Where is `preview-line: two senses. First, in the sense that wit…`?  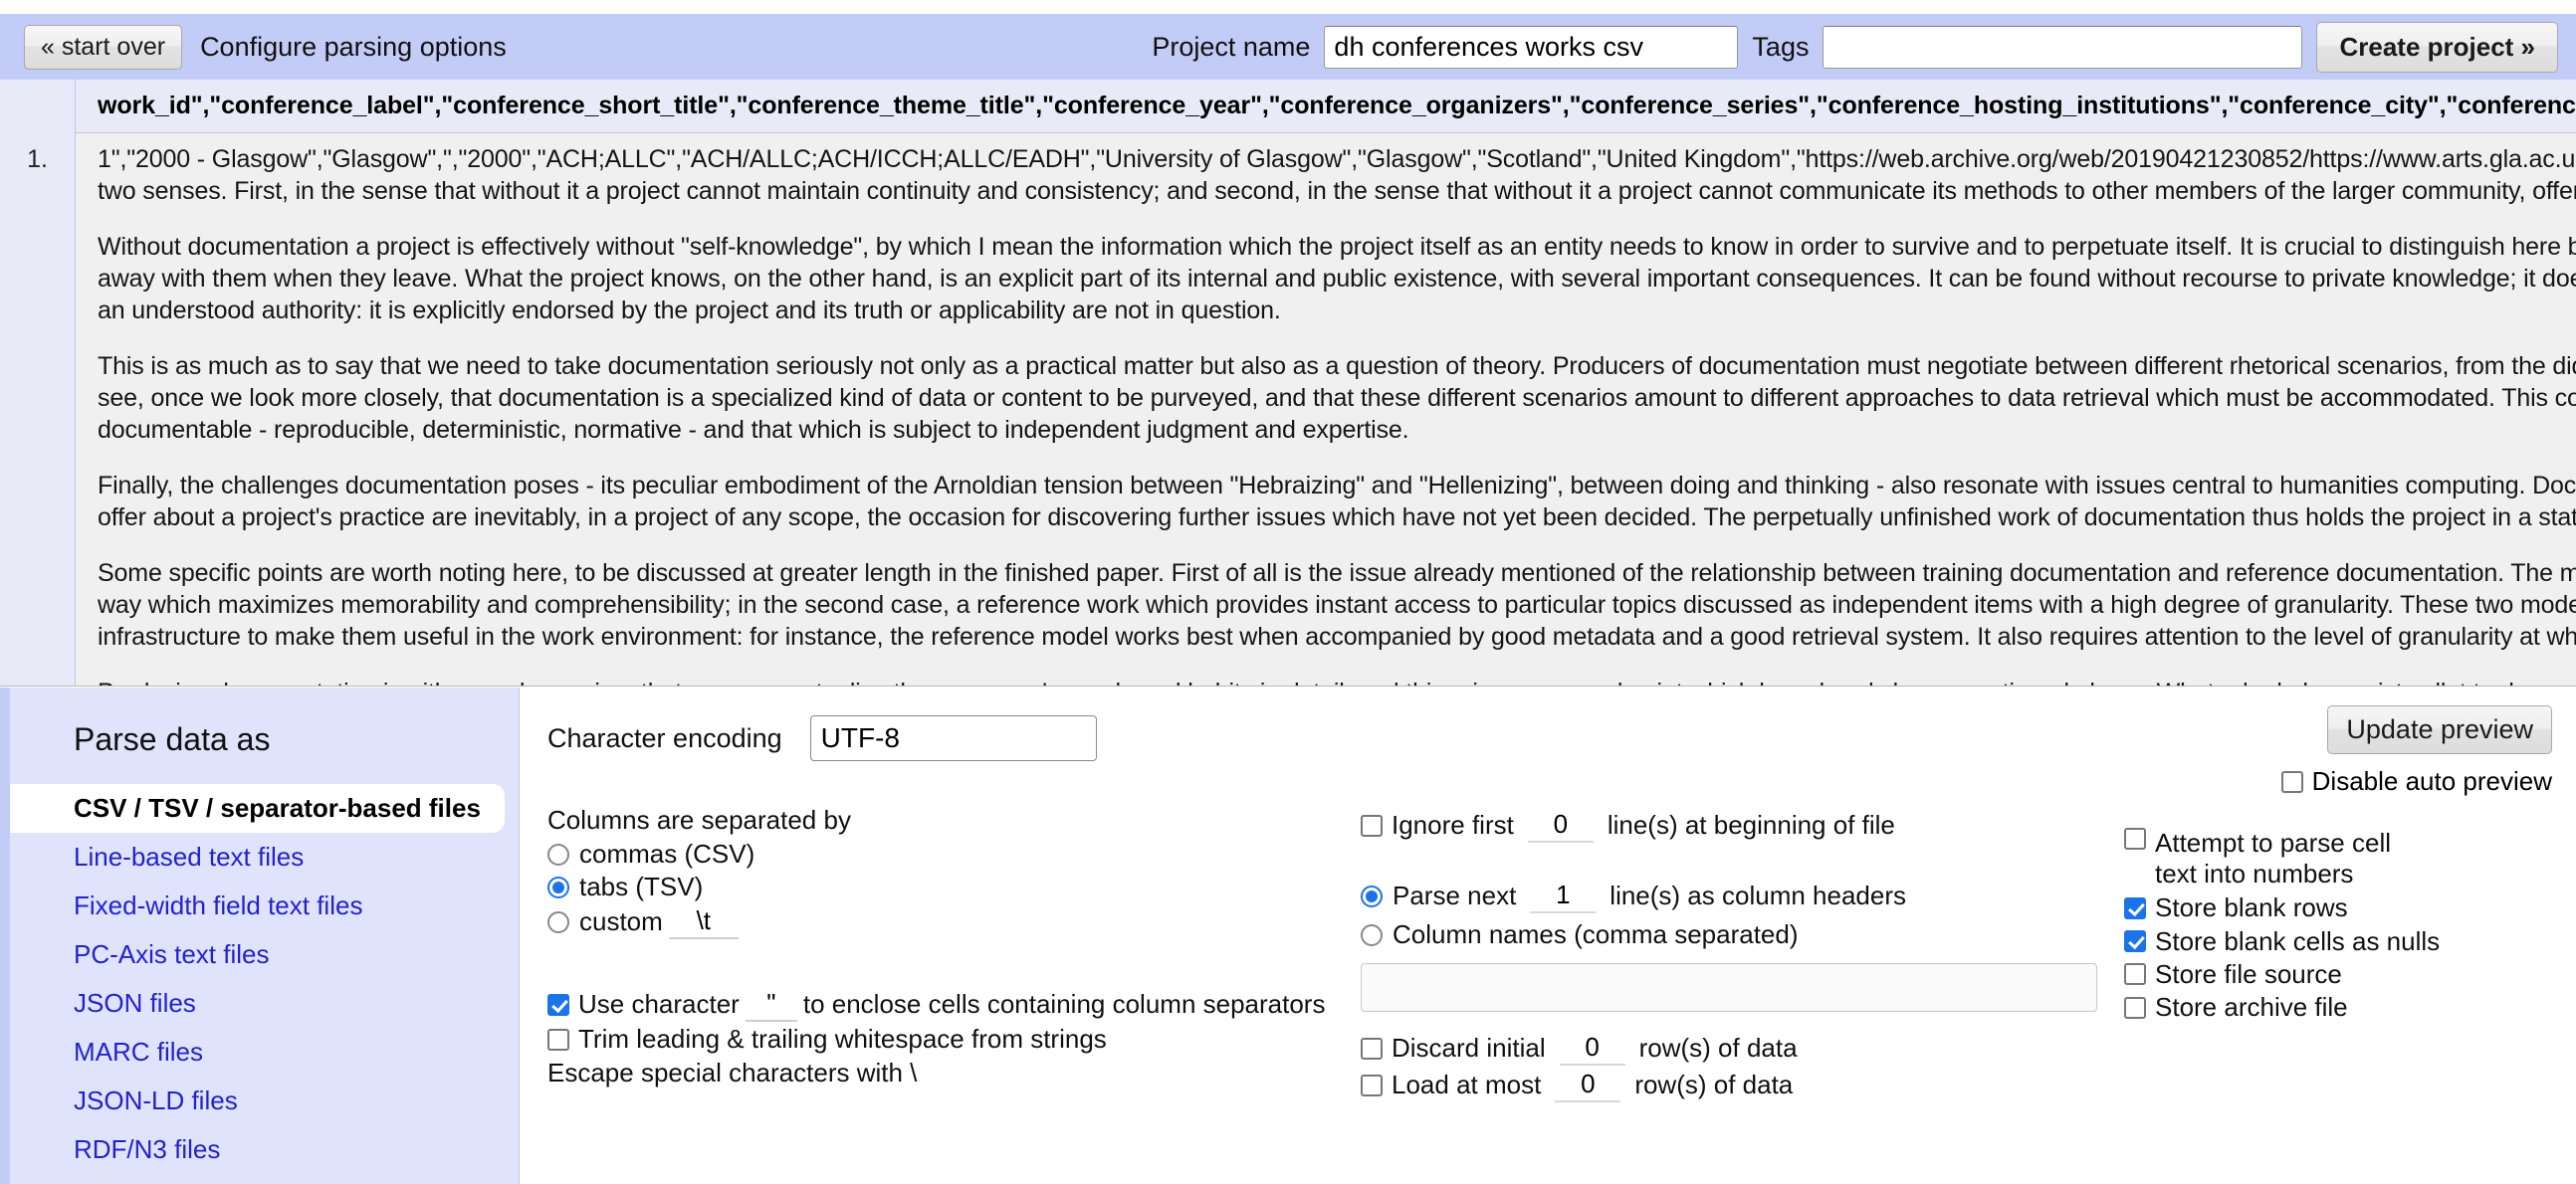
preview-line: two senses. First, in the sense that wit… is located at coordinates (1337, 191).